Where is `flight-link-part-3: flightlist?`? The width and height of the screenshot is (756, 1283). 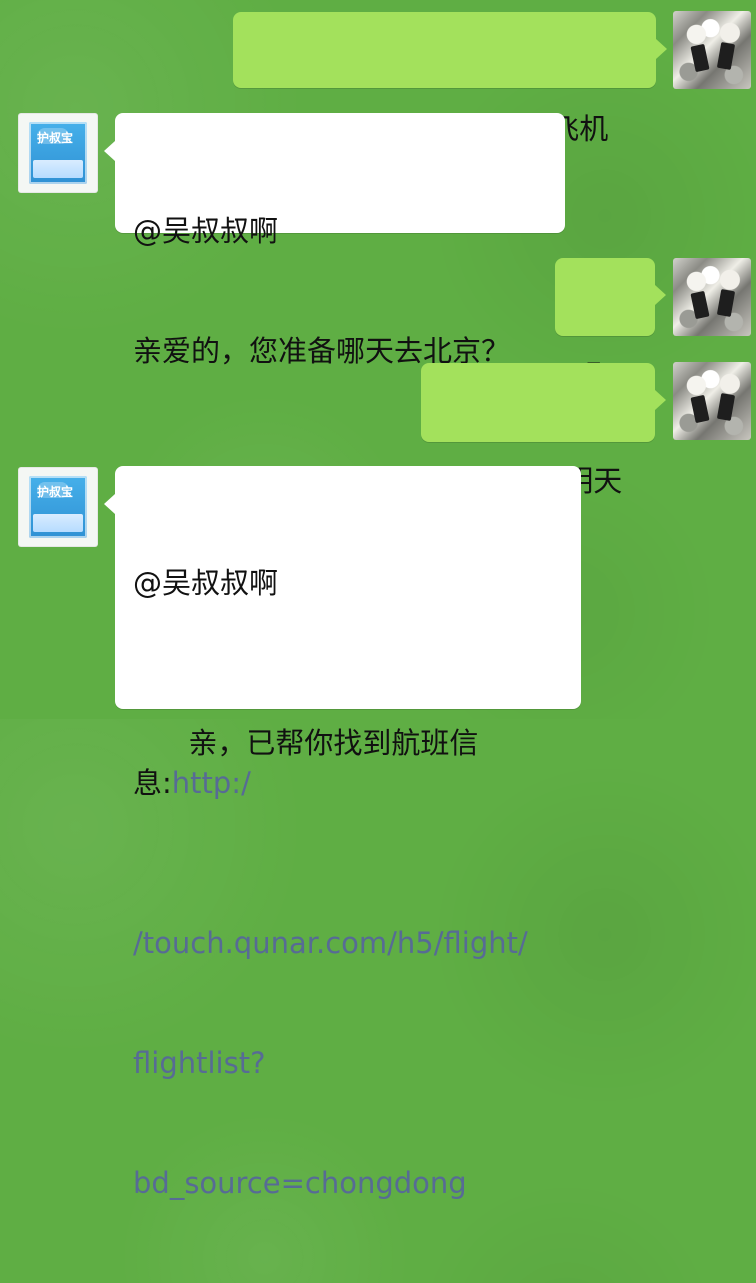
flight-link-part-3: flightlist? is located at coordinates (348, 1063).